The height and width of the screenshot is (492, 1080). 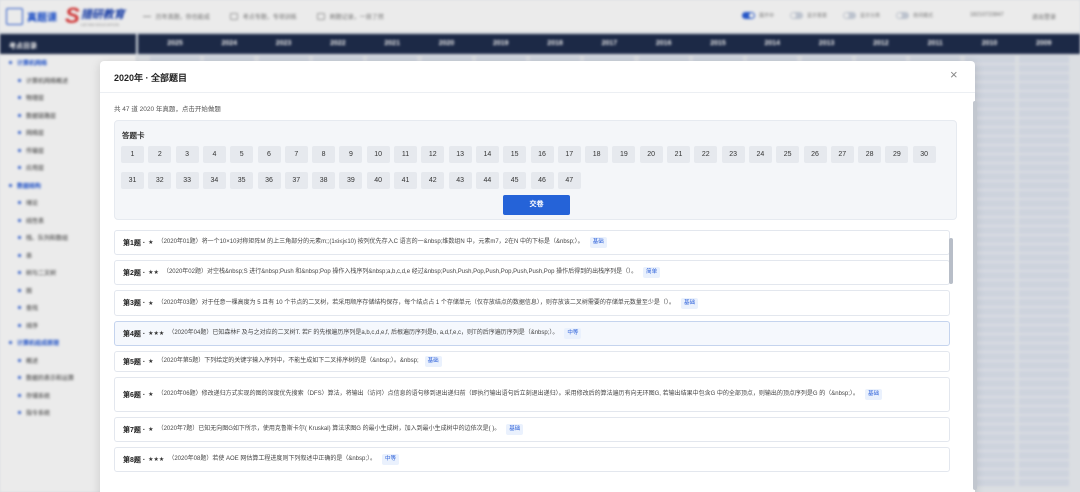 What do you see at coordinates (975, 295) in the screenshot?
I see `modal-scroll-thumb` at bounding box center [975, 295].